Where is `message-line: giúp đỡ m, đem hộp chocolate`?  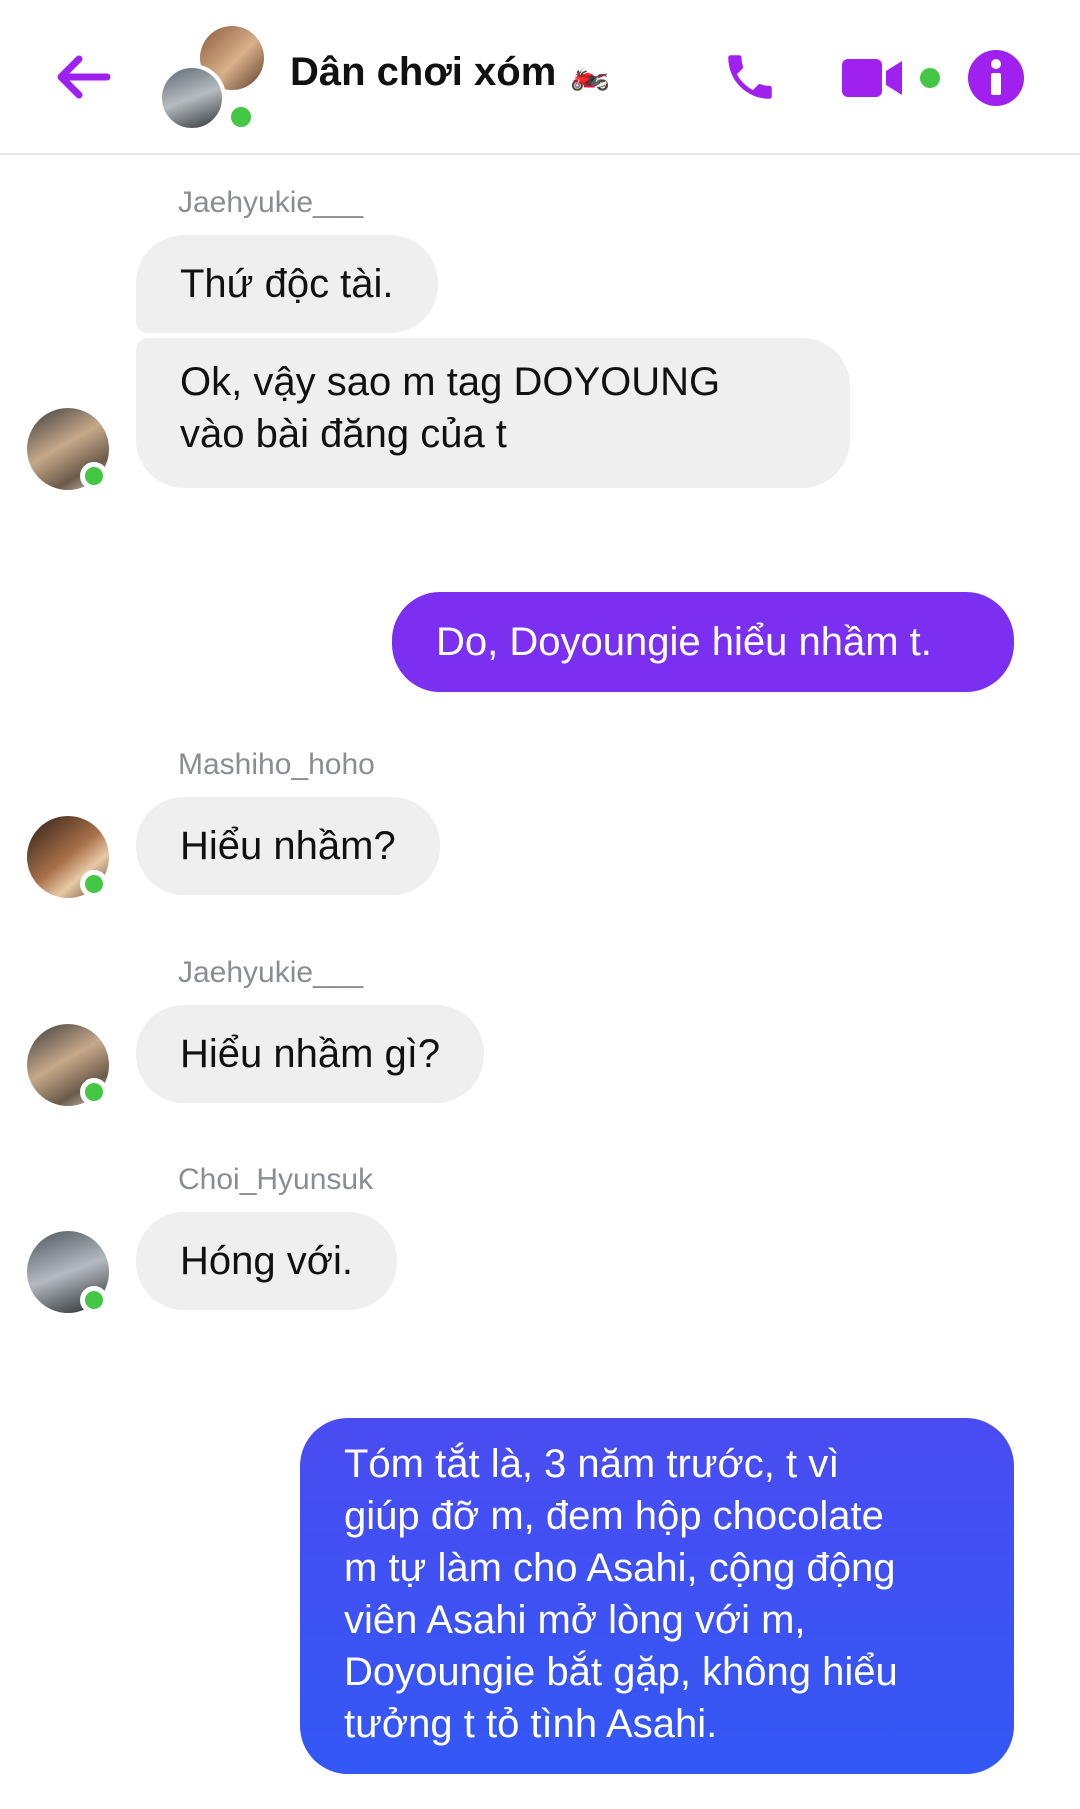 message-line: giúp đỡ m, đem hộp chocolate is located at coordinates (614, 1516).